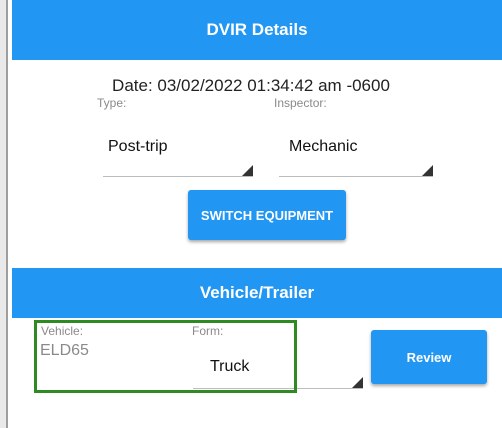 Image resolution: width=502 pixels, height=428 pixels. I want to click on type-select-value: Post-trip, so click(138, 146).